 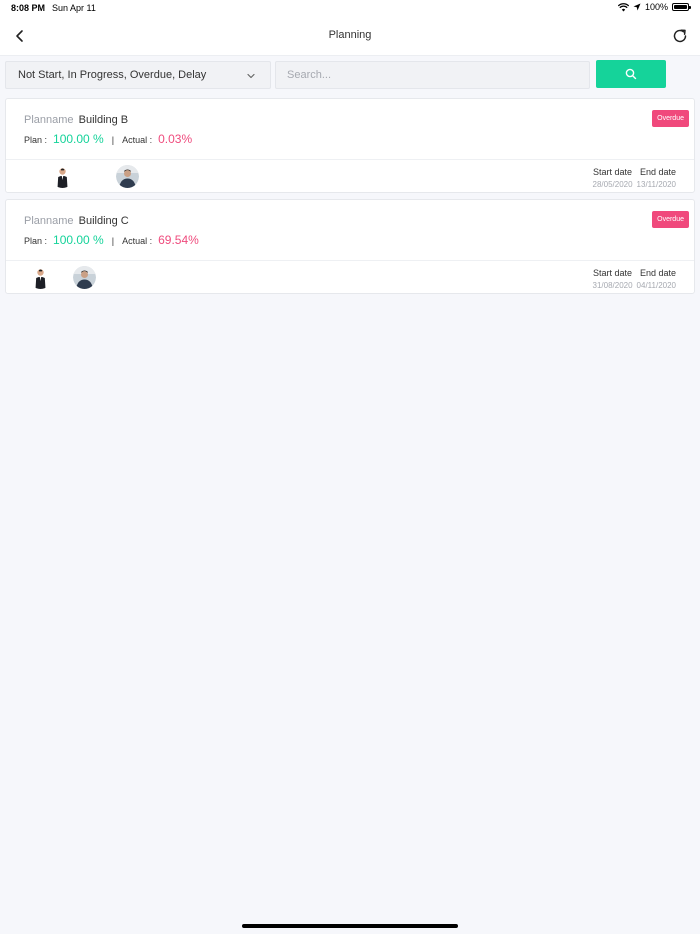 What do you see at coordinates (681, 7) in the screenshot?
I see `battery-icon` at bounding box center [681, 7].